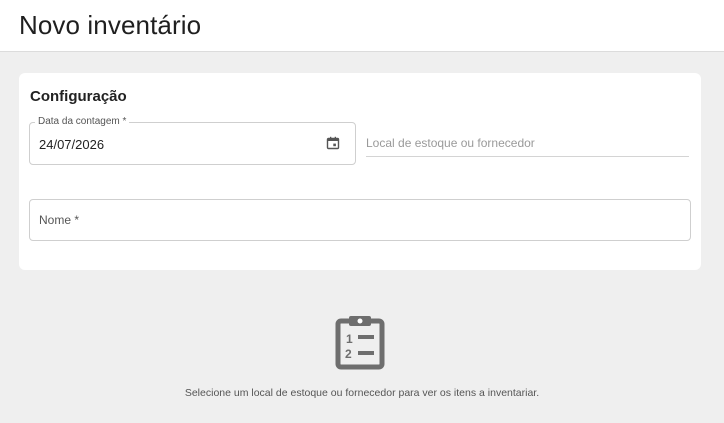  Describe the element at coordinates (82, 122) in the screenshot. I see `count-date-label: Data da contagem *` at that location.